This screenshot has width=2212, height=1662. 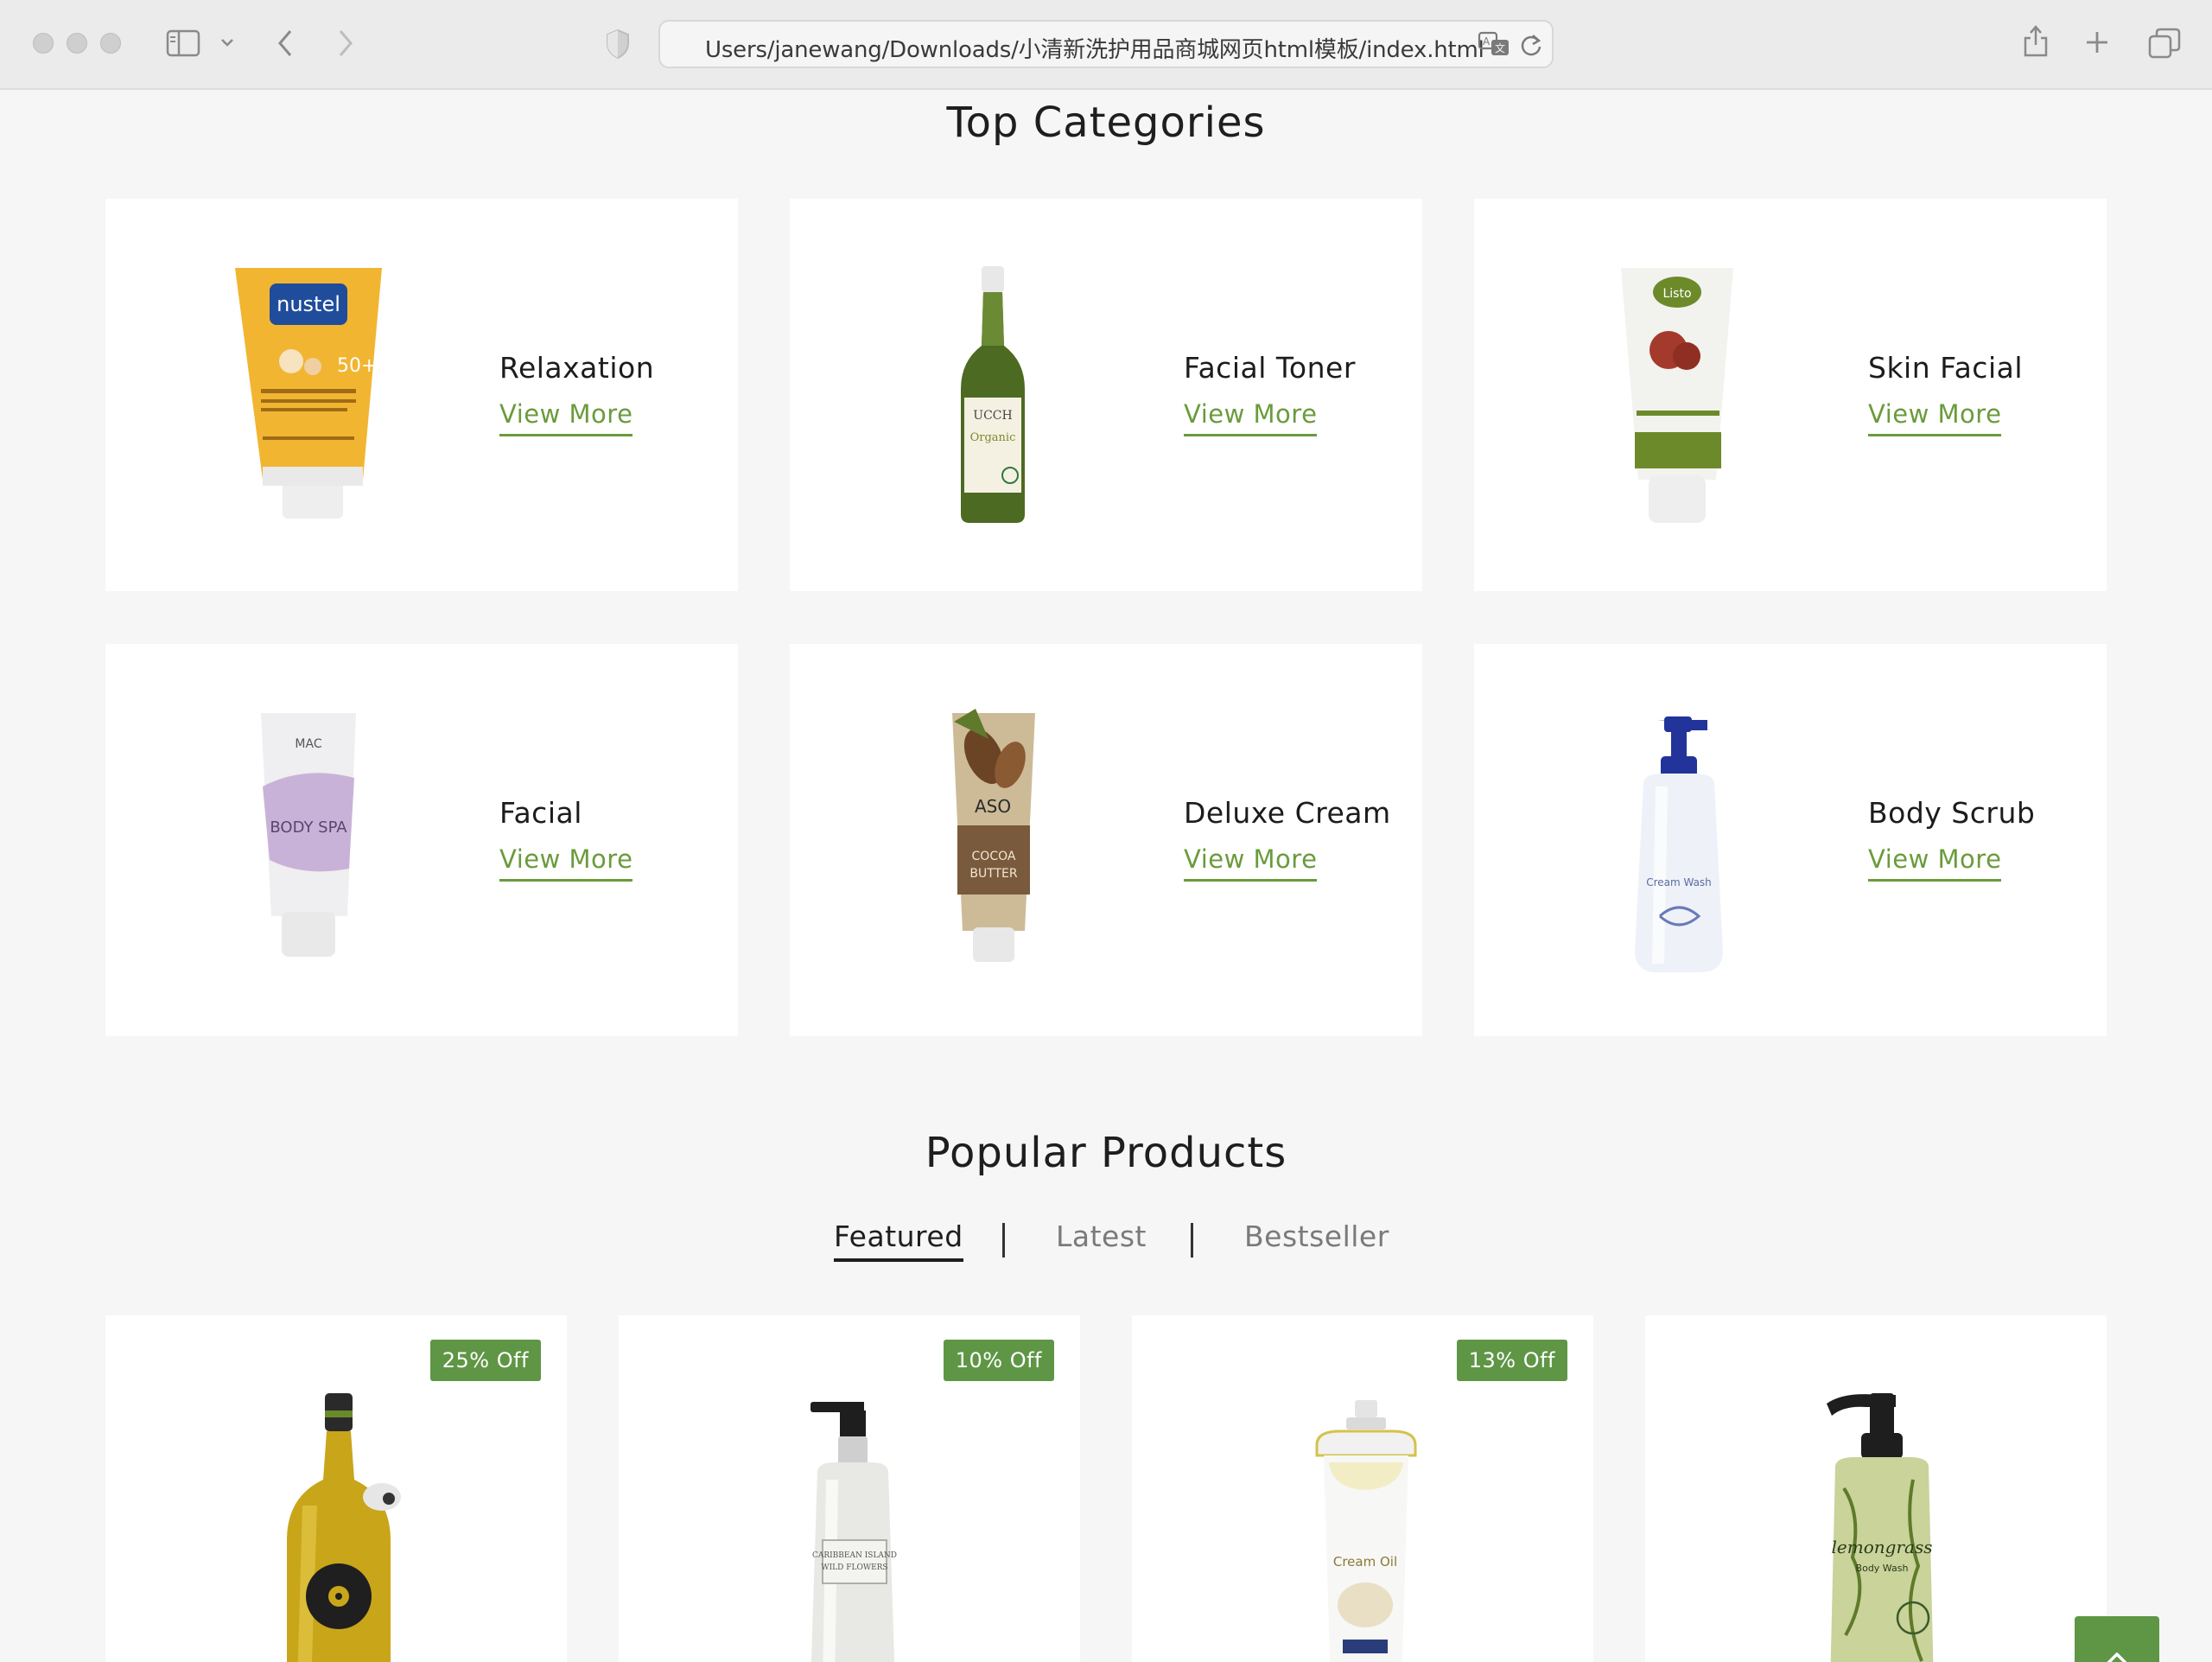 I want to click on product-card: lemongrass Body Wash, so click(x=1876, y=1488).